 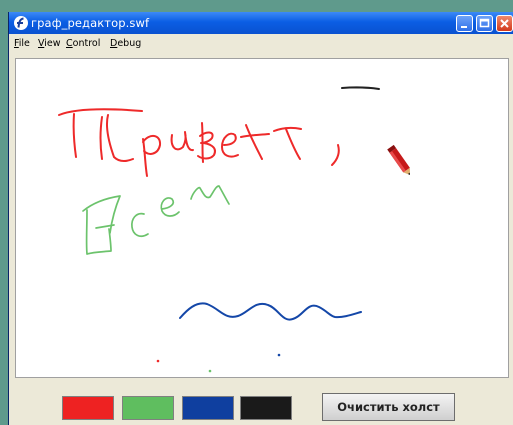 What do you see at coordinates (88, 408) in the screenshot?
I see `color-swatch-red` at bounding box center [88, 408].